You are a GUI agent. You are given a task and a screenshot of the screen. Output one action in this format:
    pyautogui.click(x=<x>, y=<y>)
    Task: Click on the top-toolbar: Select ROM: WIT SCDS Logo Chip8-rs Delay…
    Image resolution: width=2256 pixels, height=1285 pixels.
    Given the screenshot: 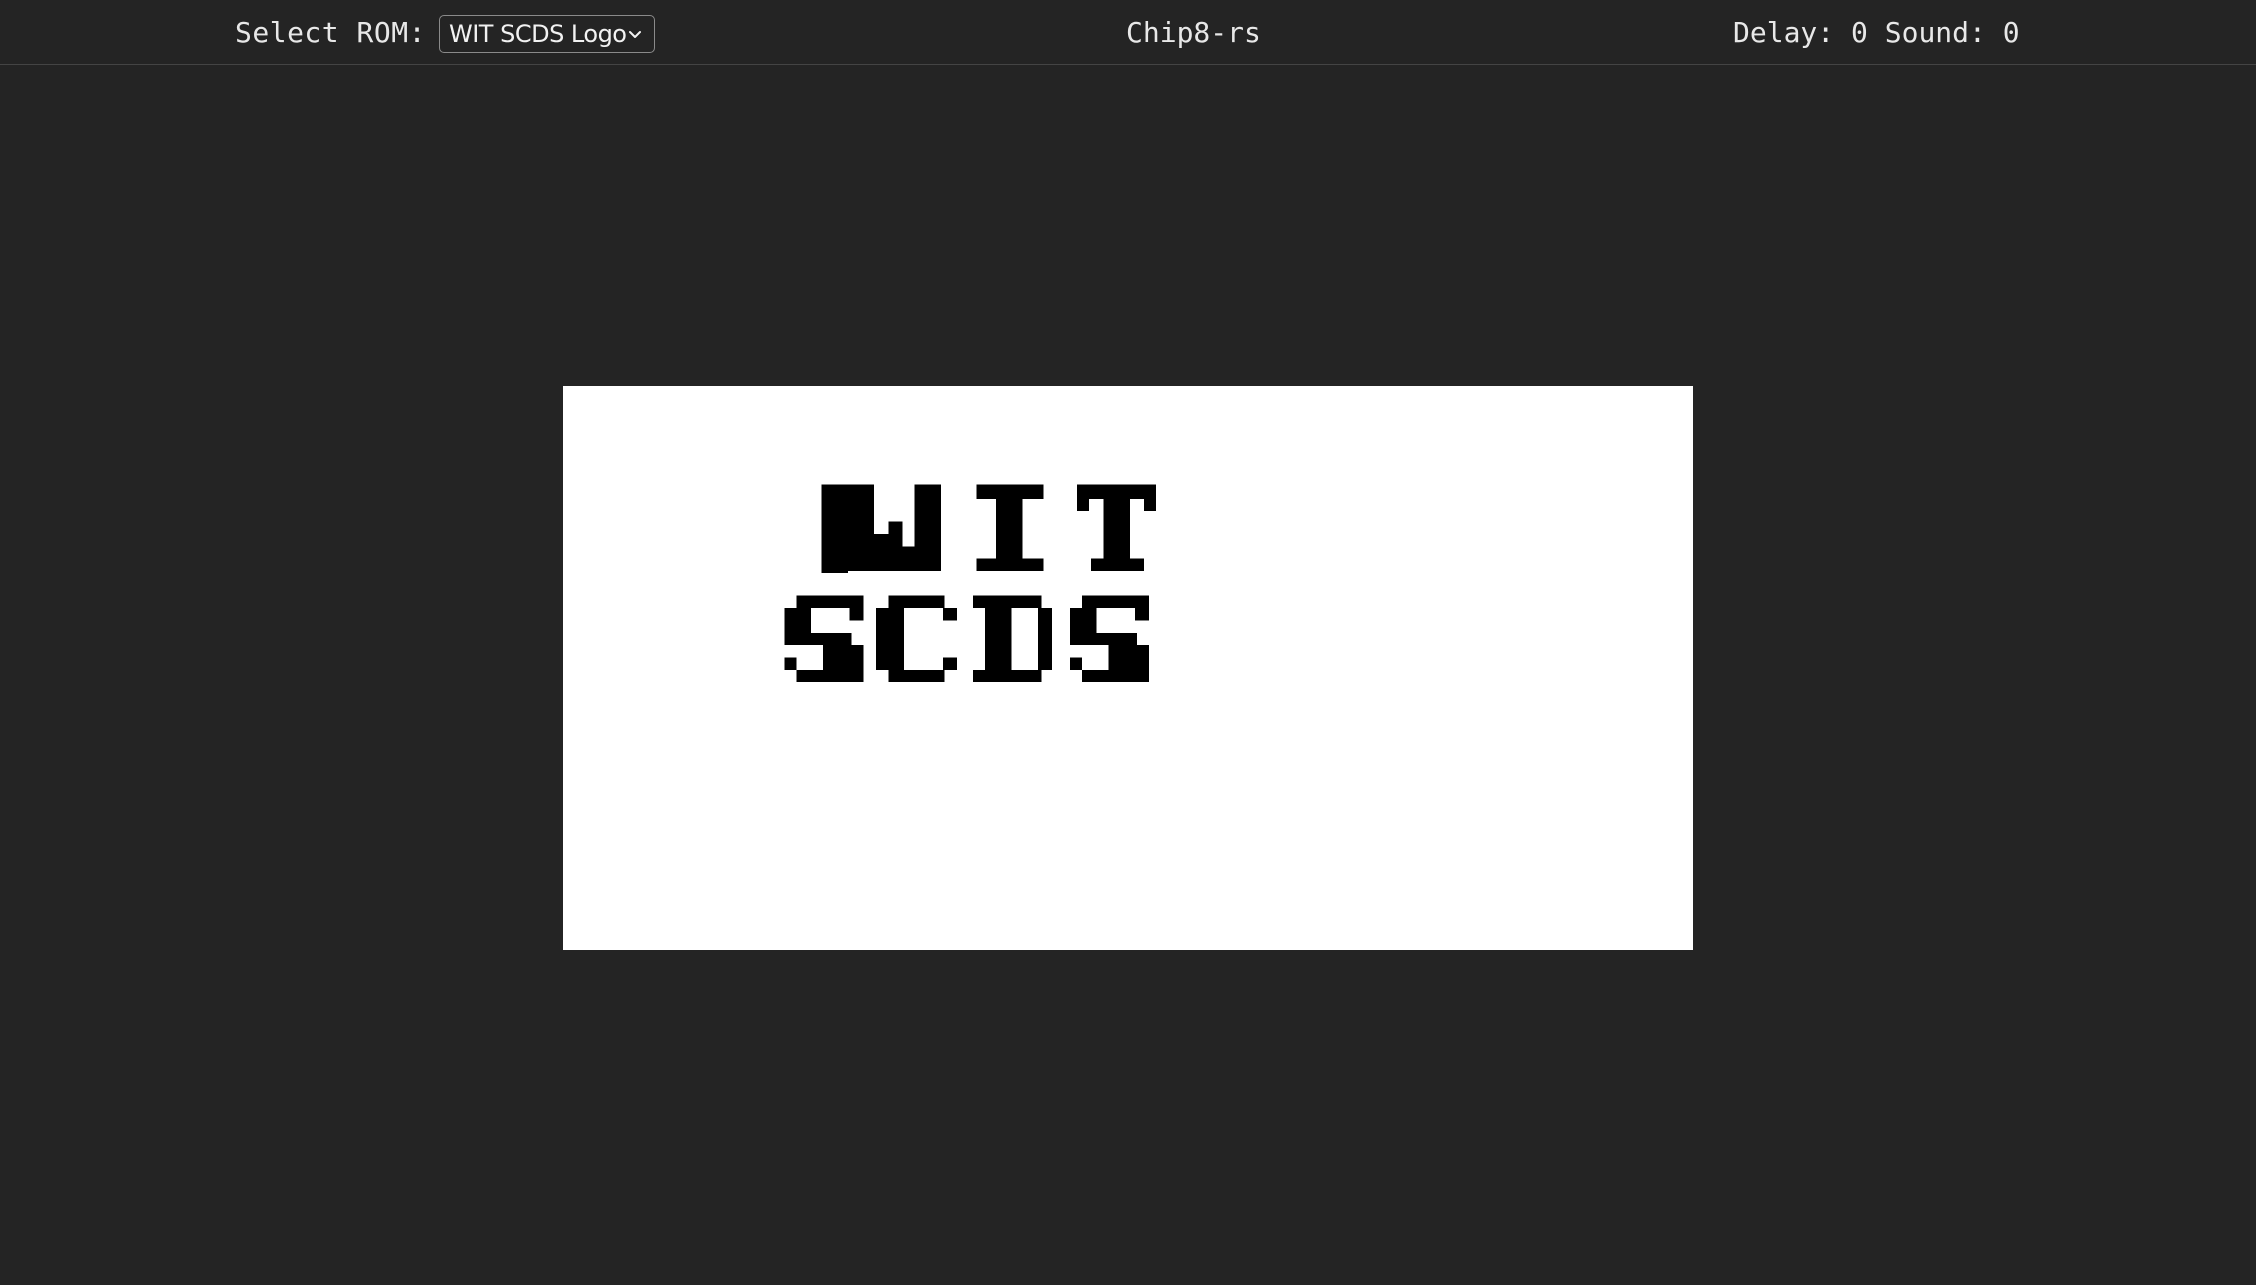 What is the action you would take?
    pyautogui.click(x=1128, y=32)
    